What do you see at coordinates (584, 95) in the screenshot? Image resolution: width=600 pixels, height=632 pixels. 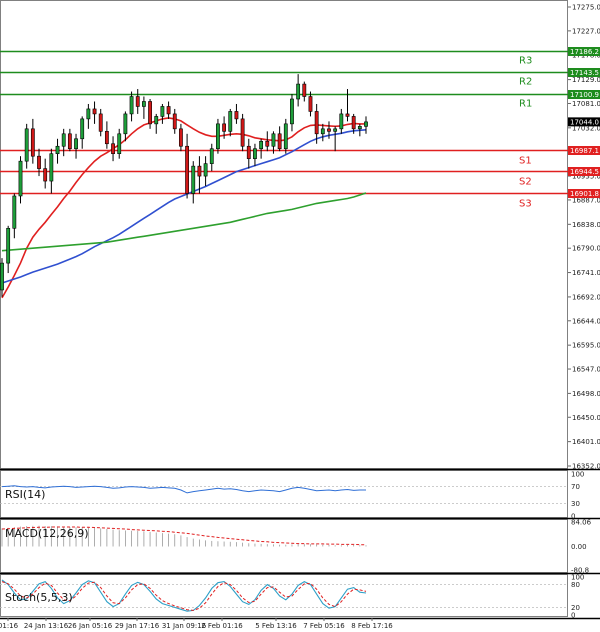 I see `level-price-label-r1: 17100.9` at bounding box center [584, 95].